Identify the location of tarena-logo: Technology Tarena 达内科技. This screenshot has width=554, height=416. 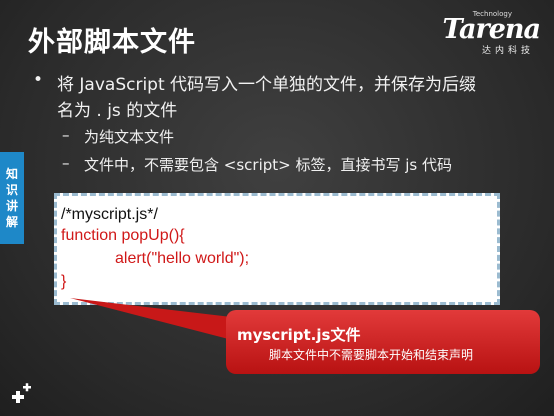
(491, 32).